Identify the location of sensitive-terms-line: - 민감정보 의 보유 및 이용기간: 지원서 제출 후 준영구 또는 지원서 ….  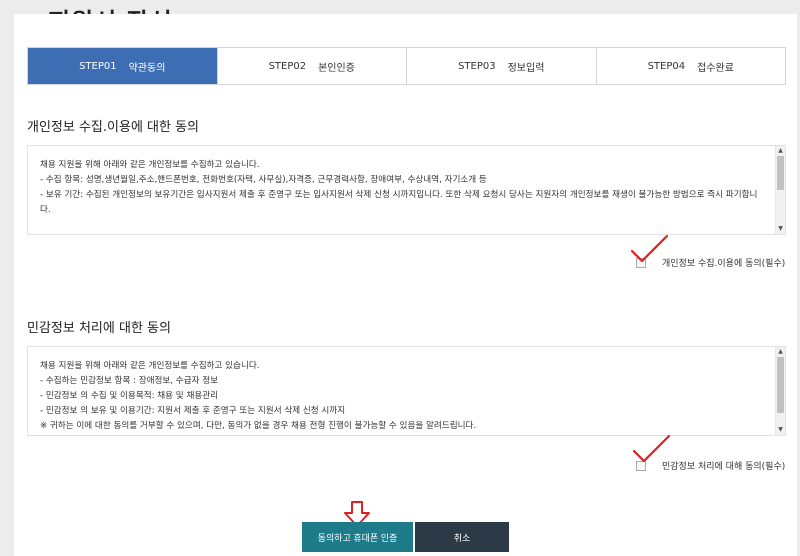
(193, 411).